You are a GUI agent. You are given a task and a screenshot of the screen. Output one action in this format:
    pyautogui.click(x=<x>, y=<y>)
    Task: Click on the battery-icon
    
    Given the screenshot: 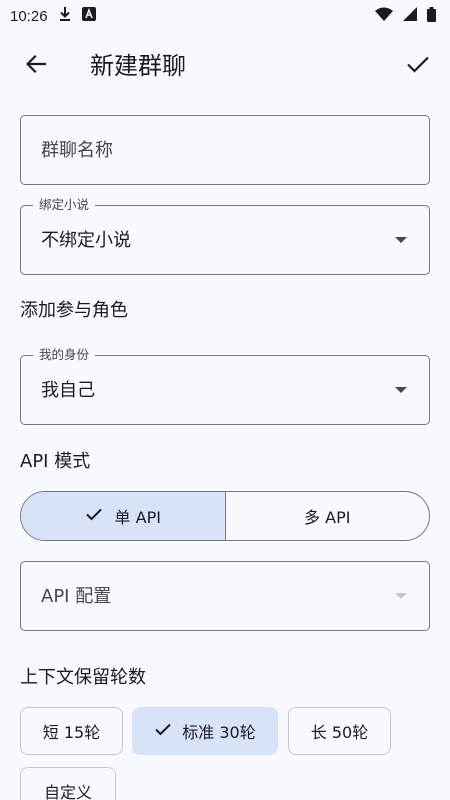 What is the action you would take?
    pyautogui.click(x=431, y=16)
    